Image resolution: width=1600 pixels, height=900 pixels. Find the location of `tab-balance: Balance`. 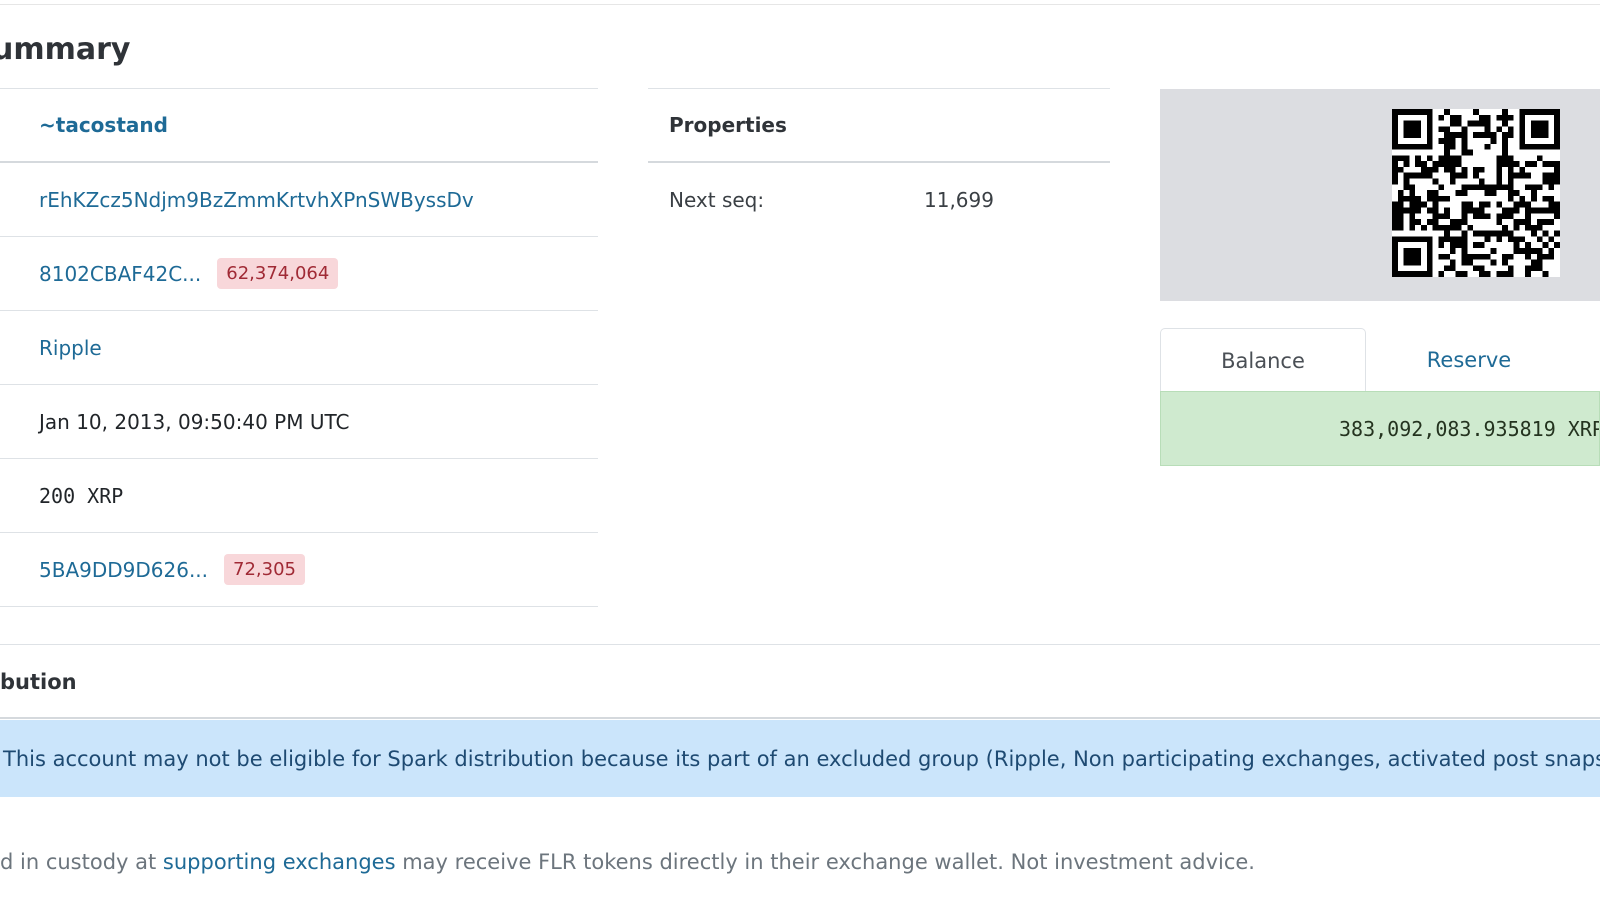

tab-balance: Balance is located at coordinates (1263, 360).